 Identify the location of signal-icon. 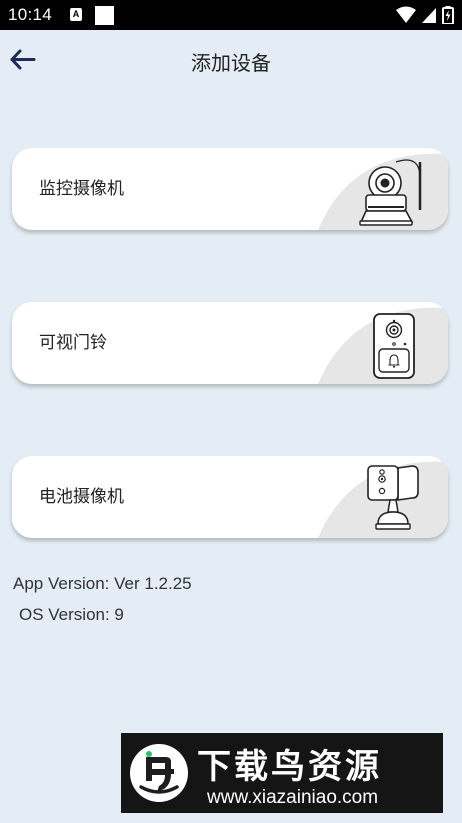
(428, 15).